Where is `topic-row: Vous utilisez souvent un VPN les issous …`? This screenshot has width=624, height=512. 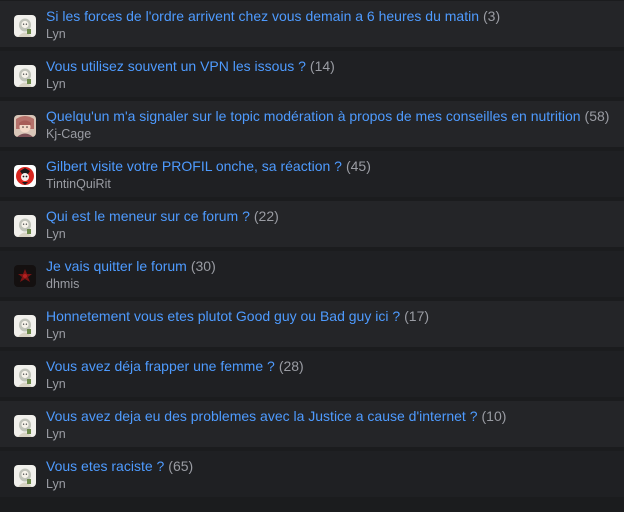 topic-row: Vous utilisez souvent un VPN les issous … is located at coordinates (312, 74).